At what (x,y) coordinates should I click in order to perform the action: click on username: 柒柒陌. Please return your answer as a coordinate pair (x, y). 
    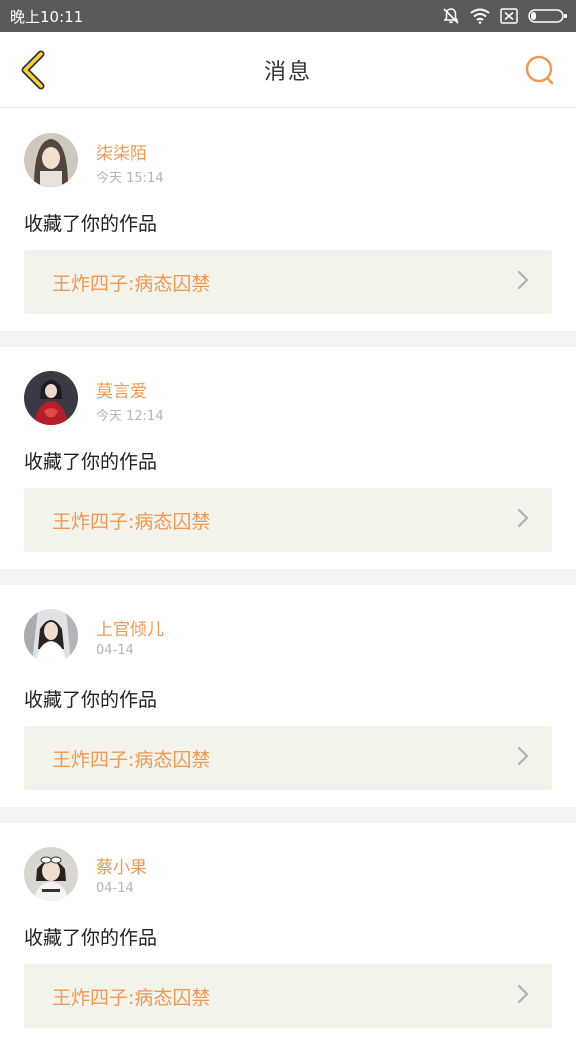
    Looking at the image, I should click on (121, 151).